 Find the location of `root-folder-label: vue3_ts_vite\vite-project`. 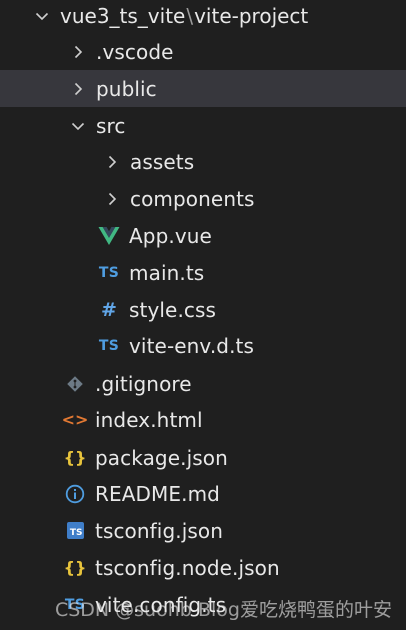

root-folder-label: vue3_ts_vite\vite-project is located at coordinates (184, 16).